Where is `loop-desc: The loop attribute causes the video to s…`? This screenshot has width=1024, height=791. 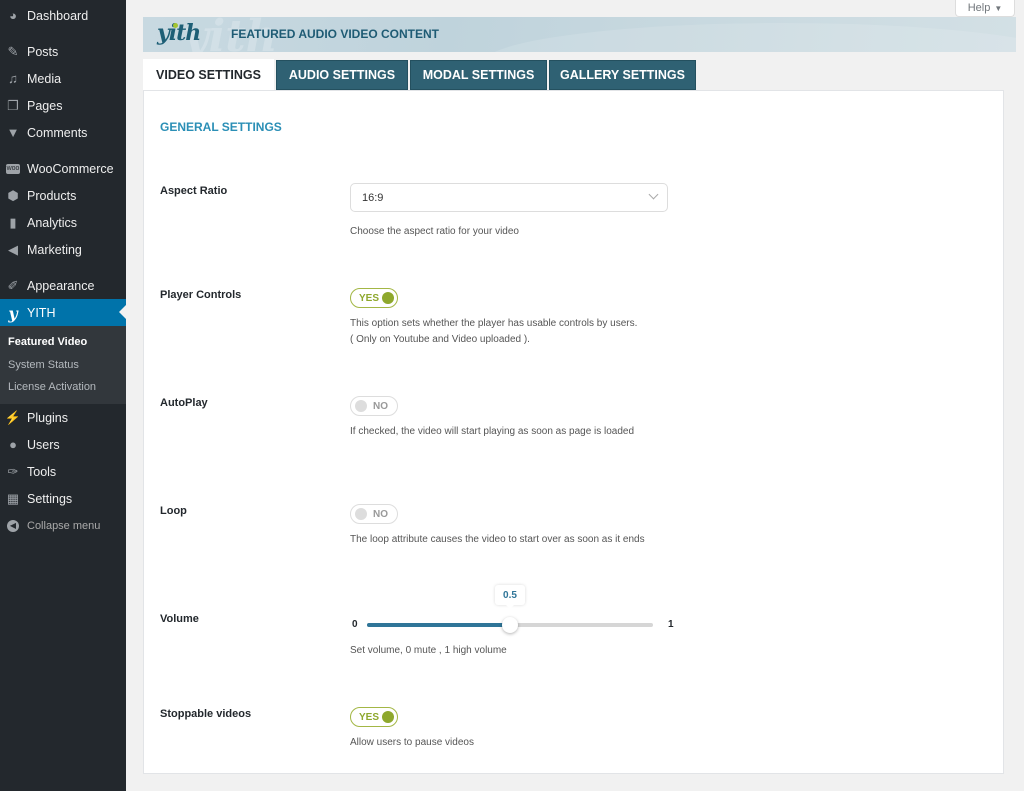 loop-desc: The loop attribute causes the video to s… is located at coordinates (497, 539).